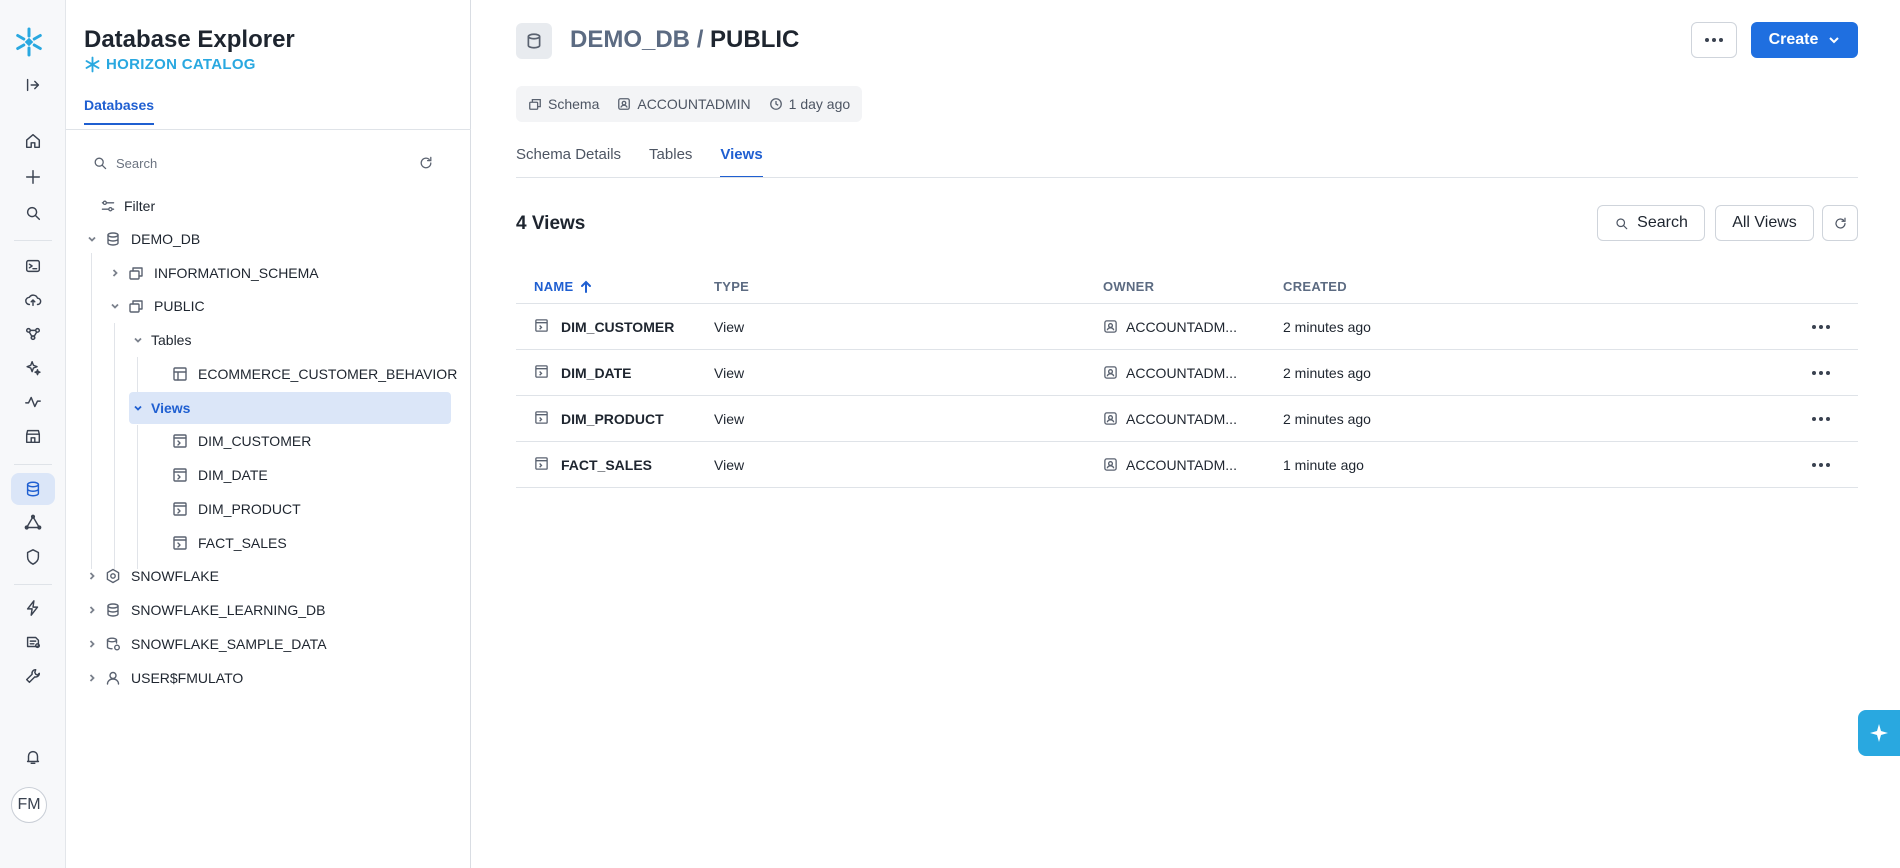 The width and height of the screenshot is (1900, 868). What do you see at coordinates (127, 206) in the screenshot?
I see `filter-button: Filter` at bounding box center [127, 206].